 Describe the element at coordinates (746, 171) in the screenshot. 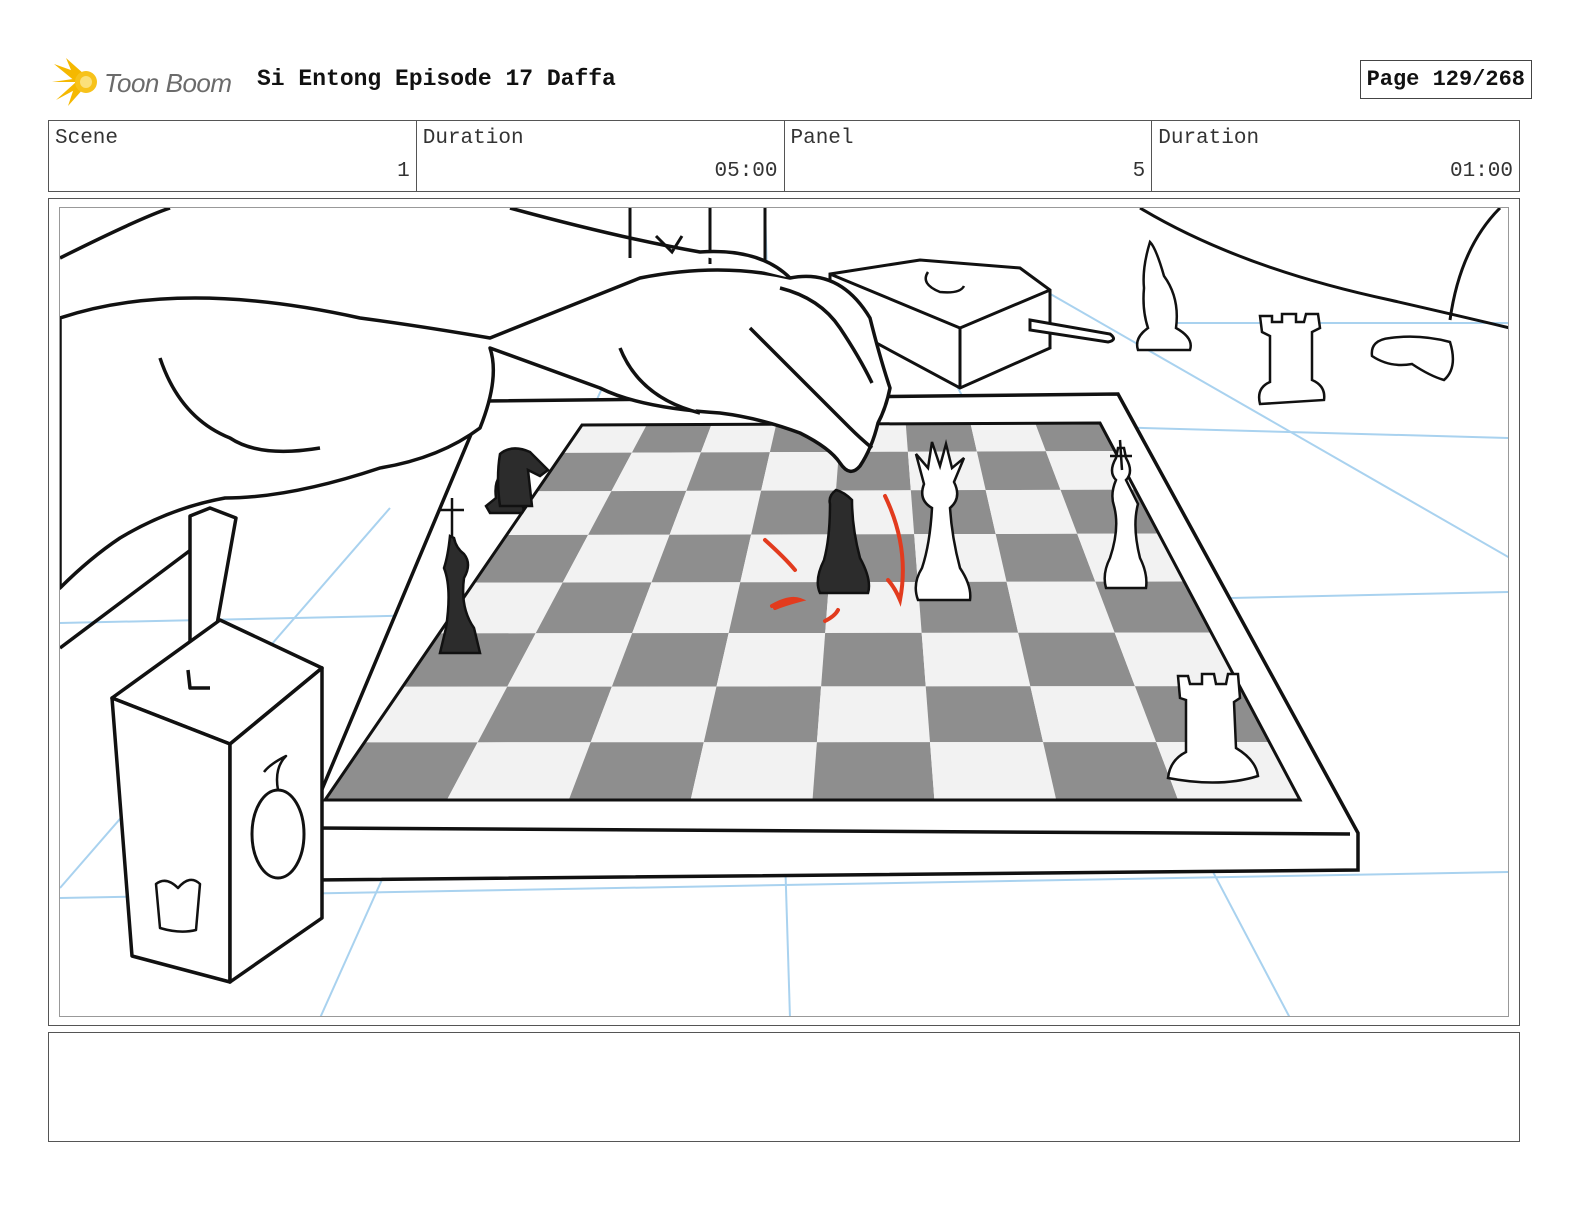

I see `scene-duration-value: 05:00` at that location.